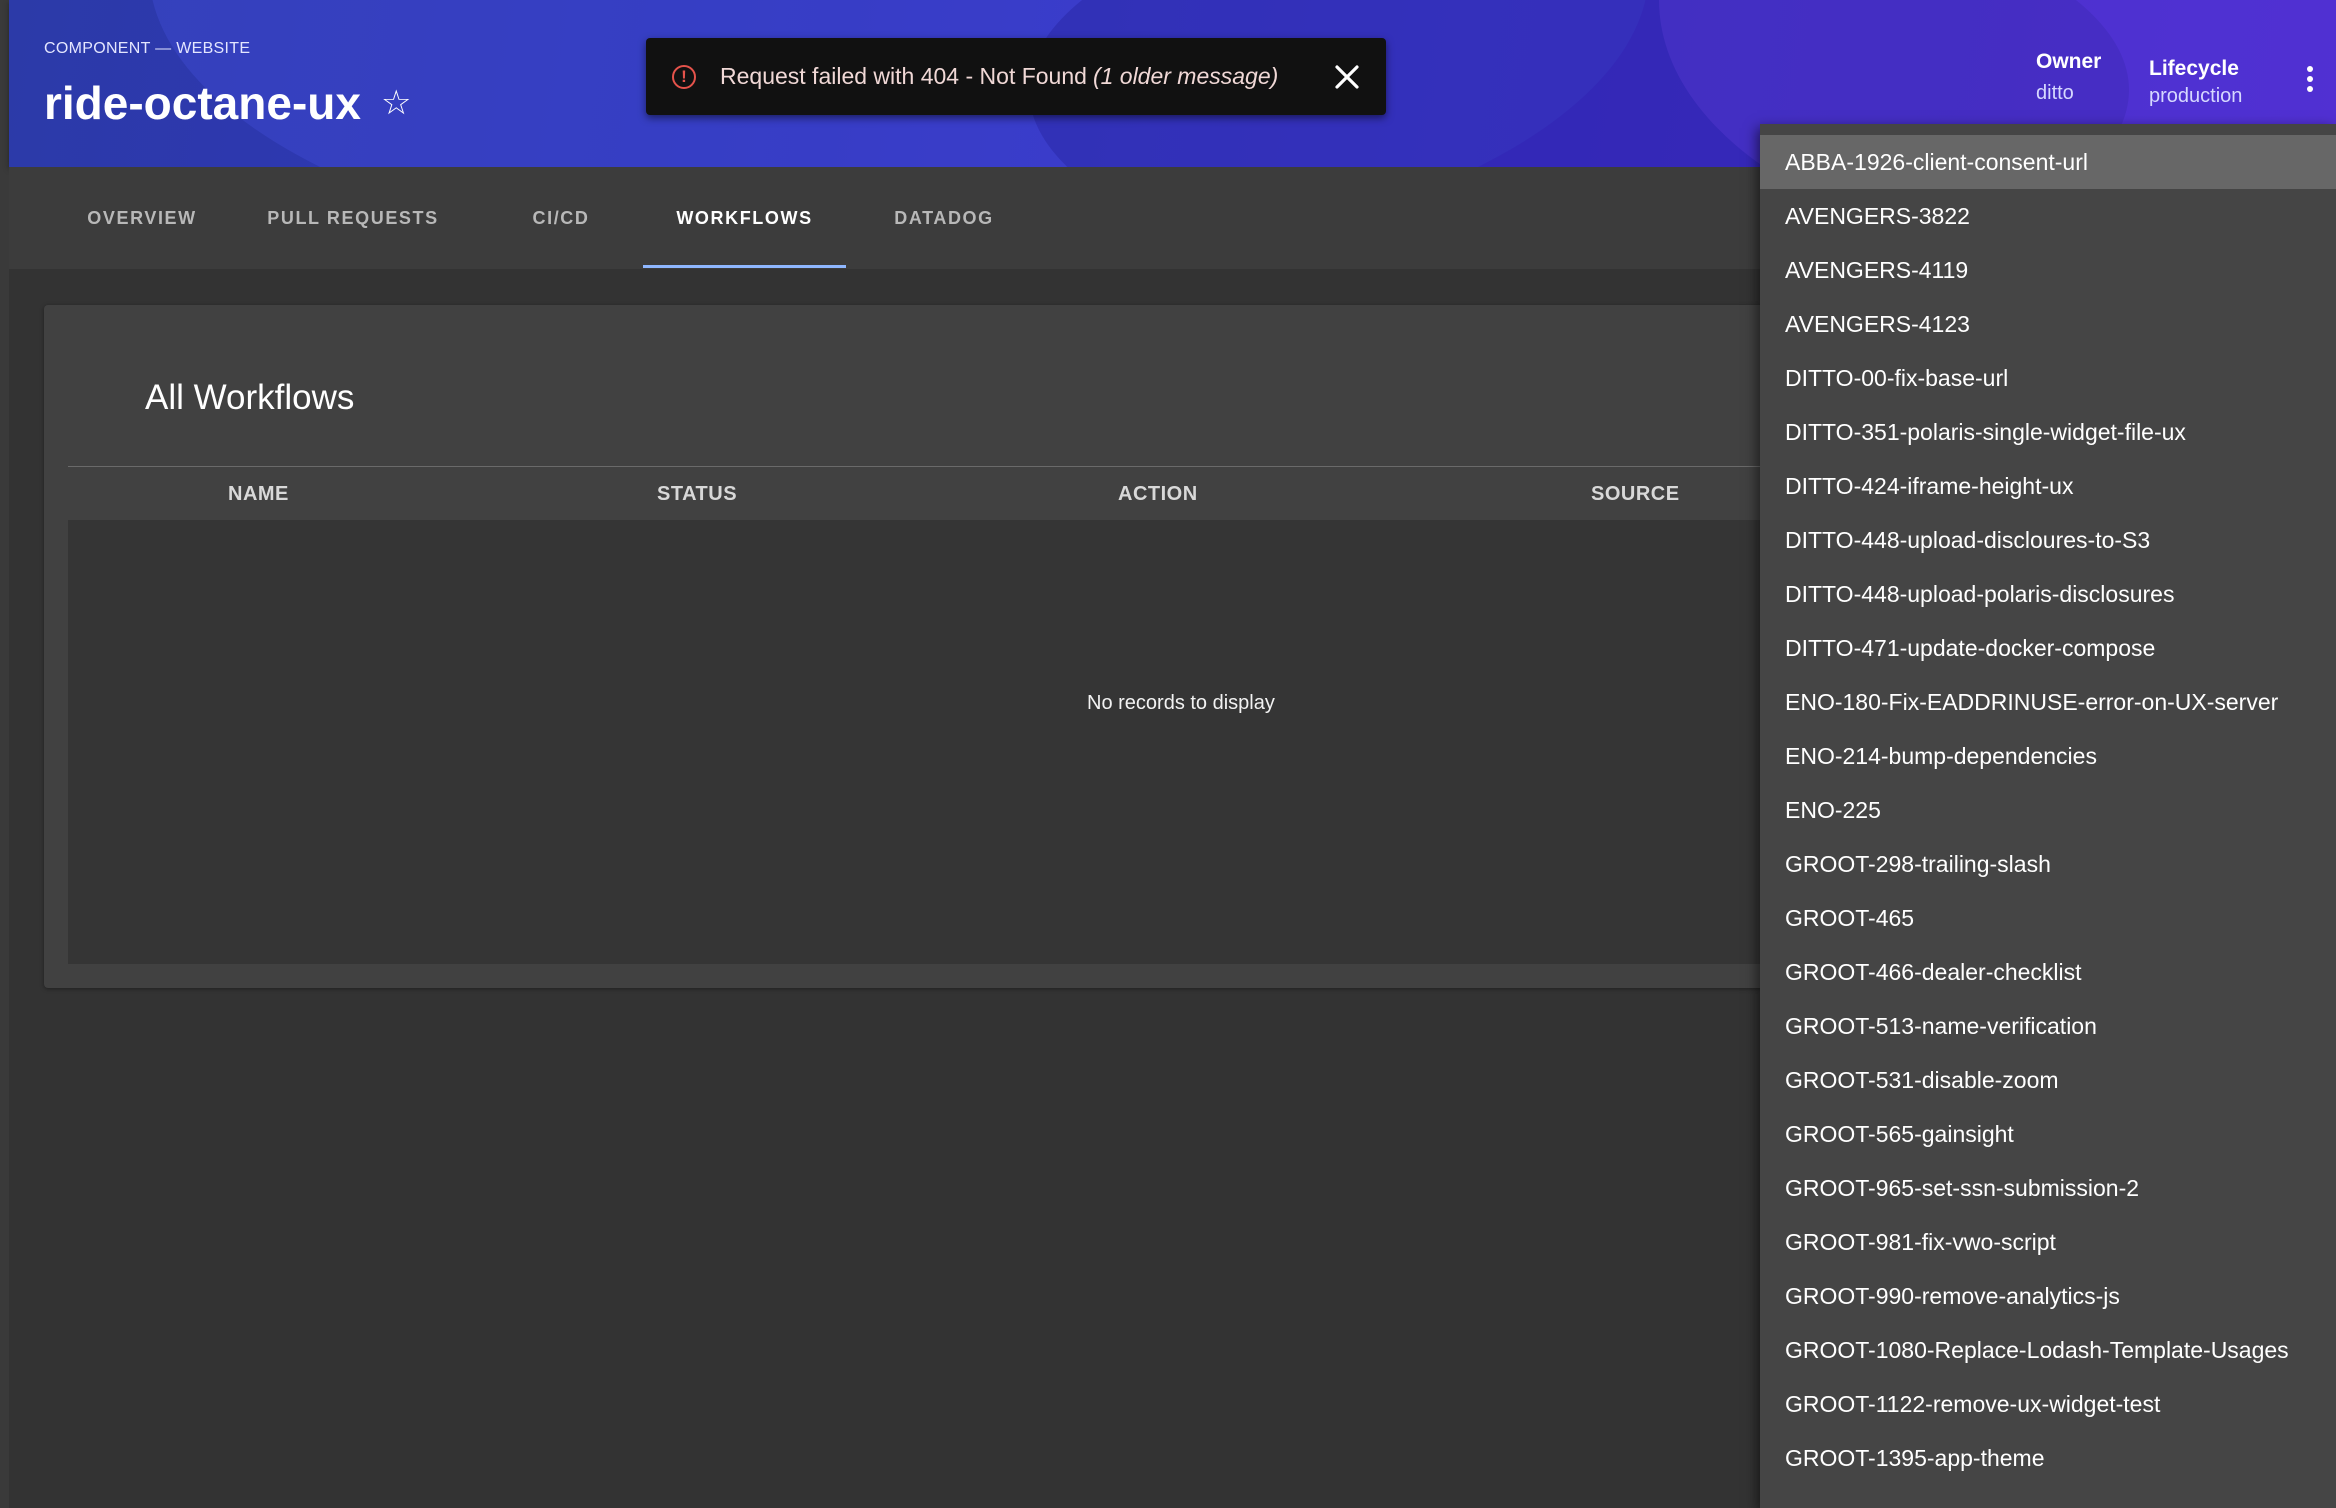 The image size is (2336, 1508). Describe the element at coordinates (2048, 1404) in the screenshot. I see `dropdown-item: GROOT-1122-remove-ux-widget-test` at that location.